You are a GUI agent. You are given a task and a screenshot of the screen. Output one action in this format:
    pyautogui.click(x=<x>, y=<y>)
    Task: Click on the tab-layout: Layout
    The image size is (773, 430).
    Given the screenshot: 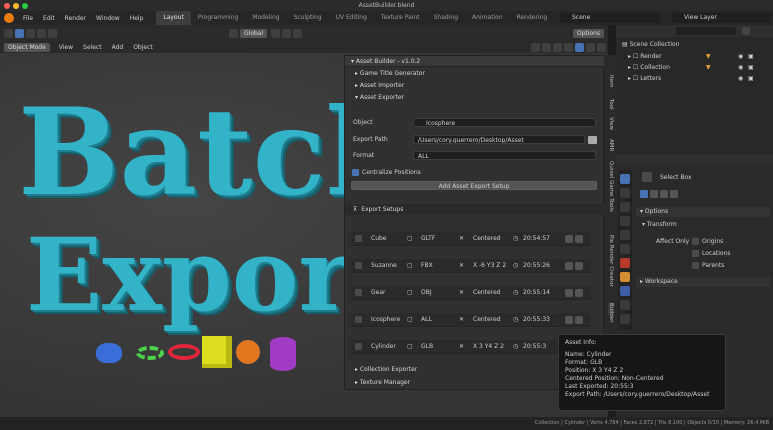 What is the action you would take?
    pyautogui.click(x=173, y=18)
    